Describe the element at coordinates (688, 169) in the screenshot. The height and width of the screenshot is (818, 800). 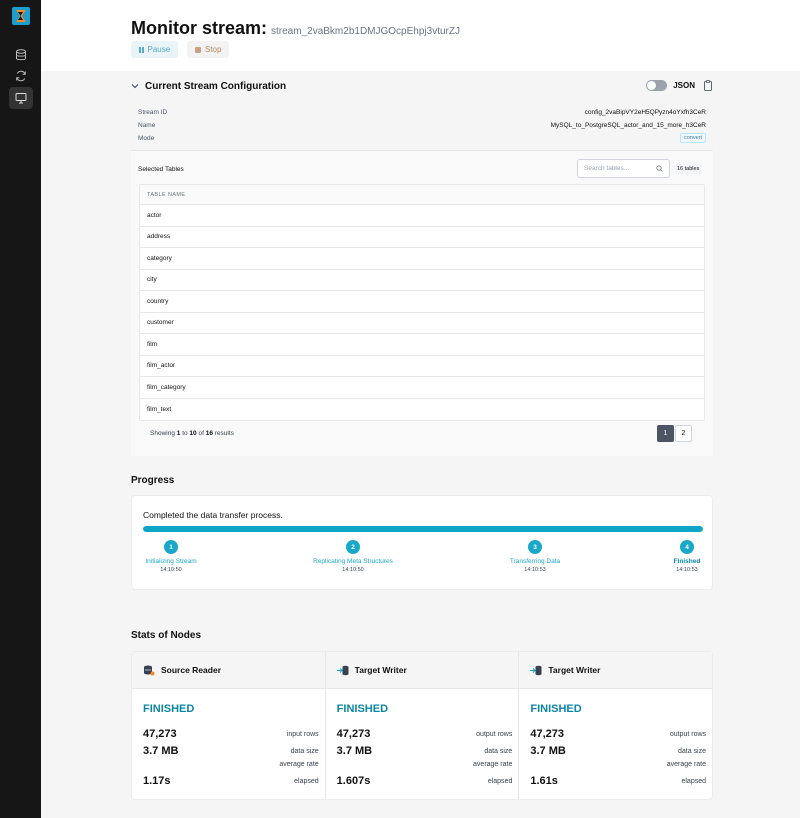
I see `table-count-badge: 16 tables` at that location.